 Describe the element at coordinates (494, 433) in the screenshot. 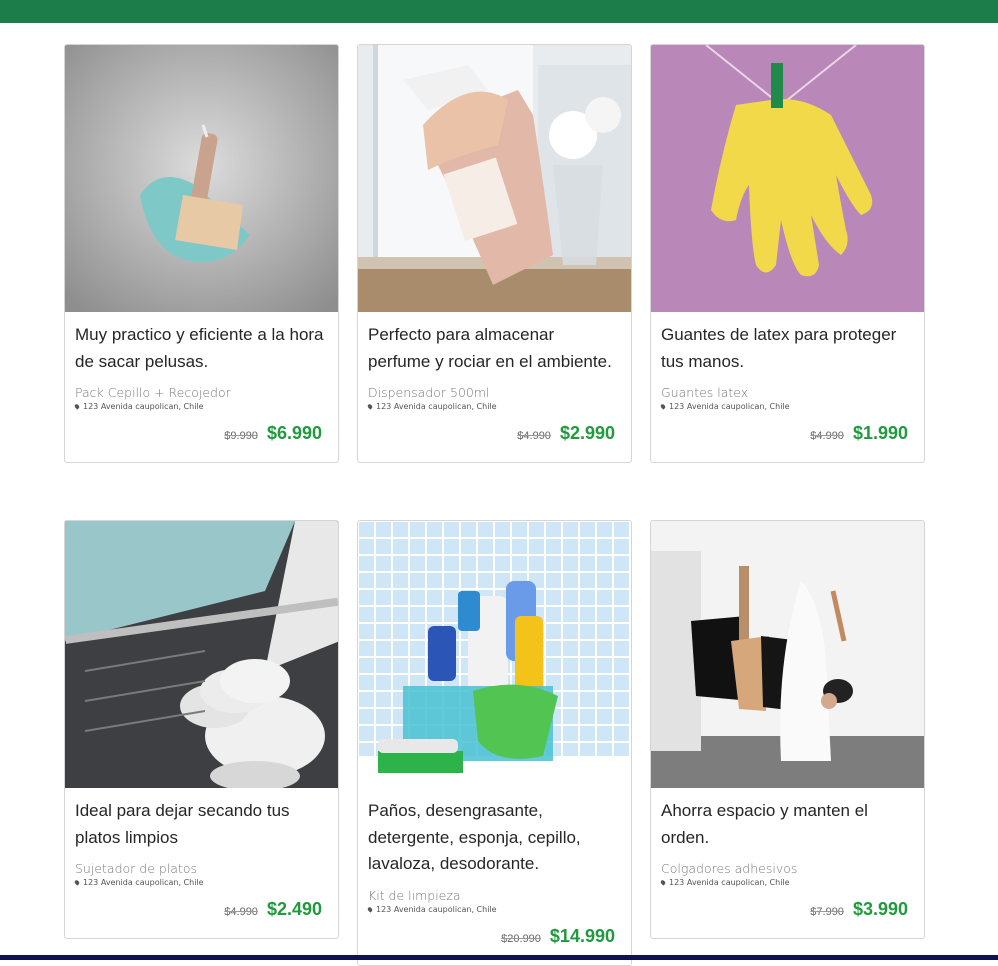

I see `price-row: $4.990 $2.990` at that location.